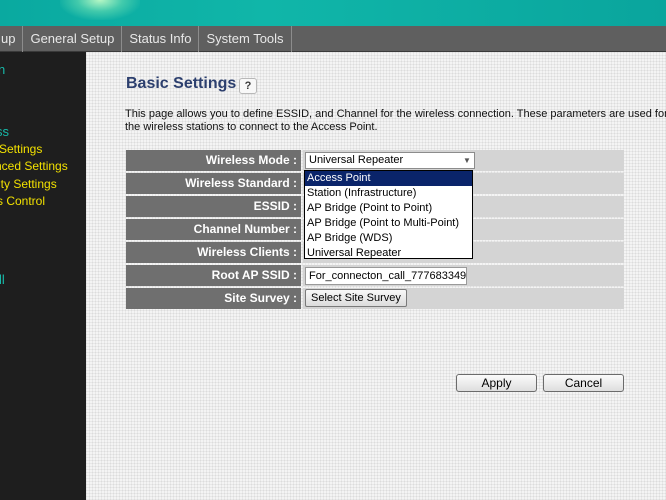 The height and width of the screenshot is (500, 666). Describe the element at coordinates (213, 206) in the screenshot. I see `essid-label: ESSID :` at that location.